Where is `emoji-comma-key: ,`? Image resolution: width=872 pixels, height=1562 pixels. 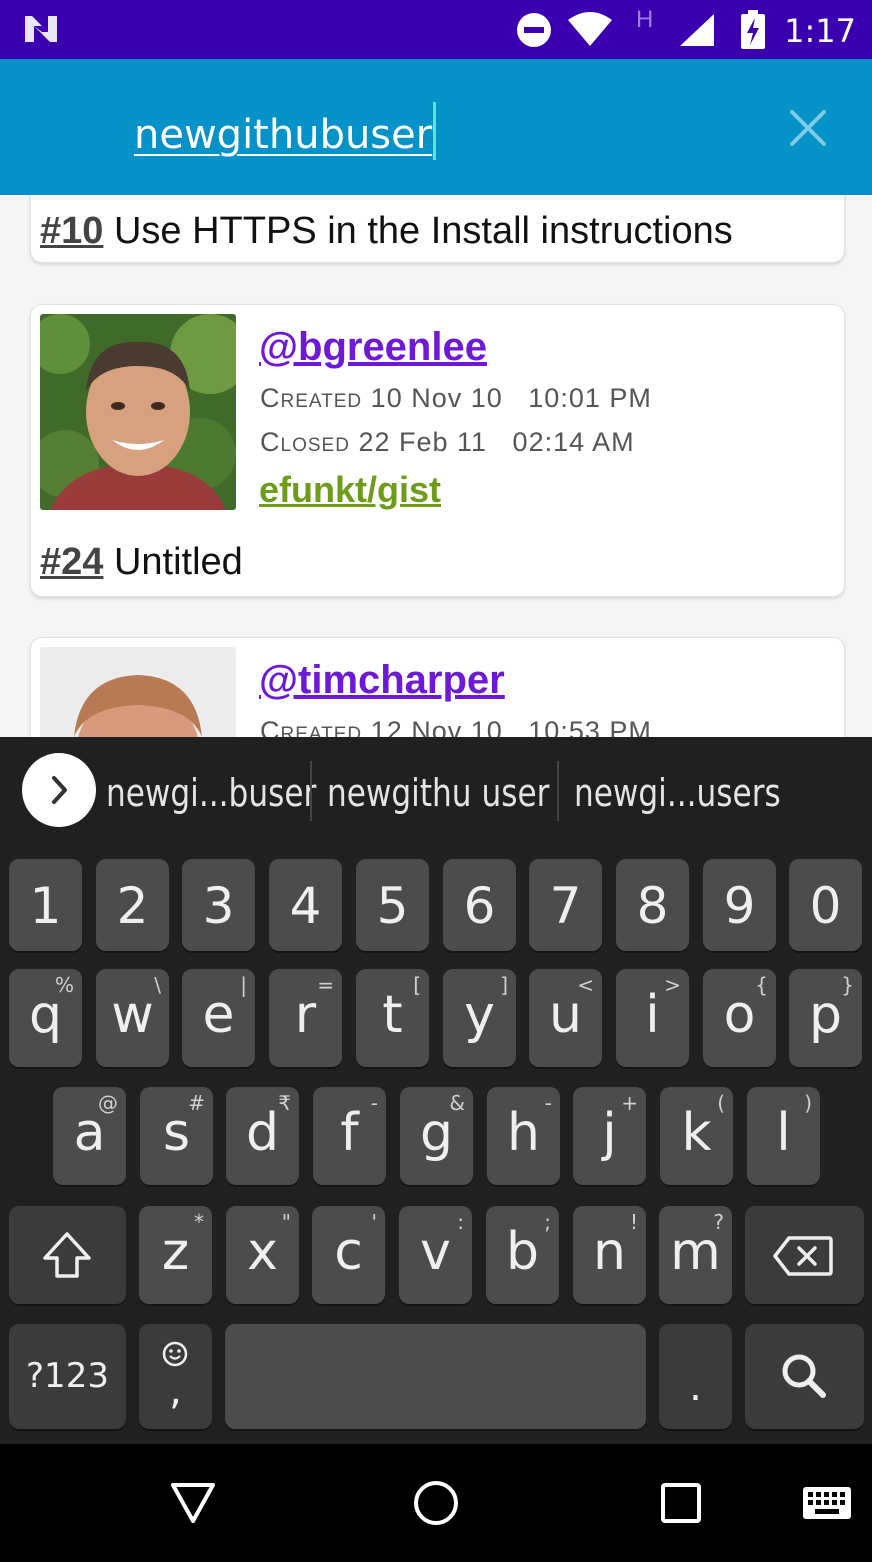
emoji-comma-key: , is located at coordinates (175, 1376).